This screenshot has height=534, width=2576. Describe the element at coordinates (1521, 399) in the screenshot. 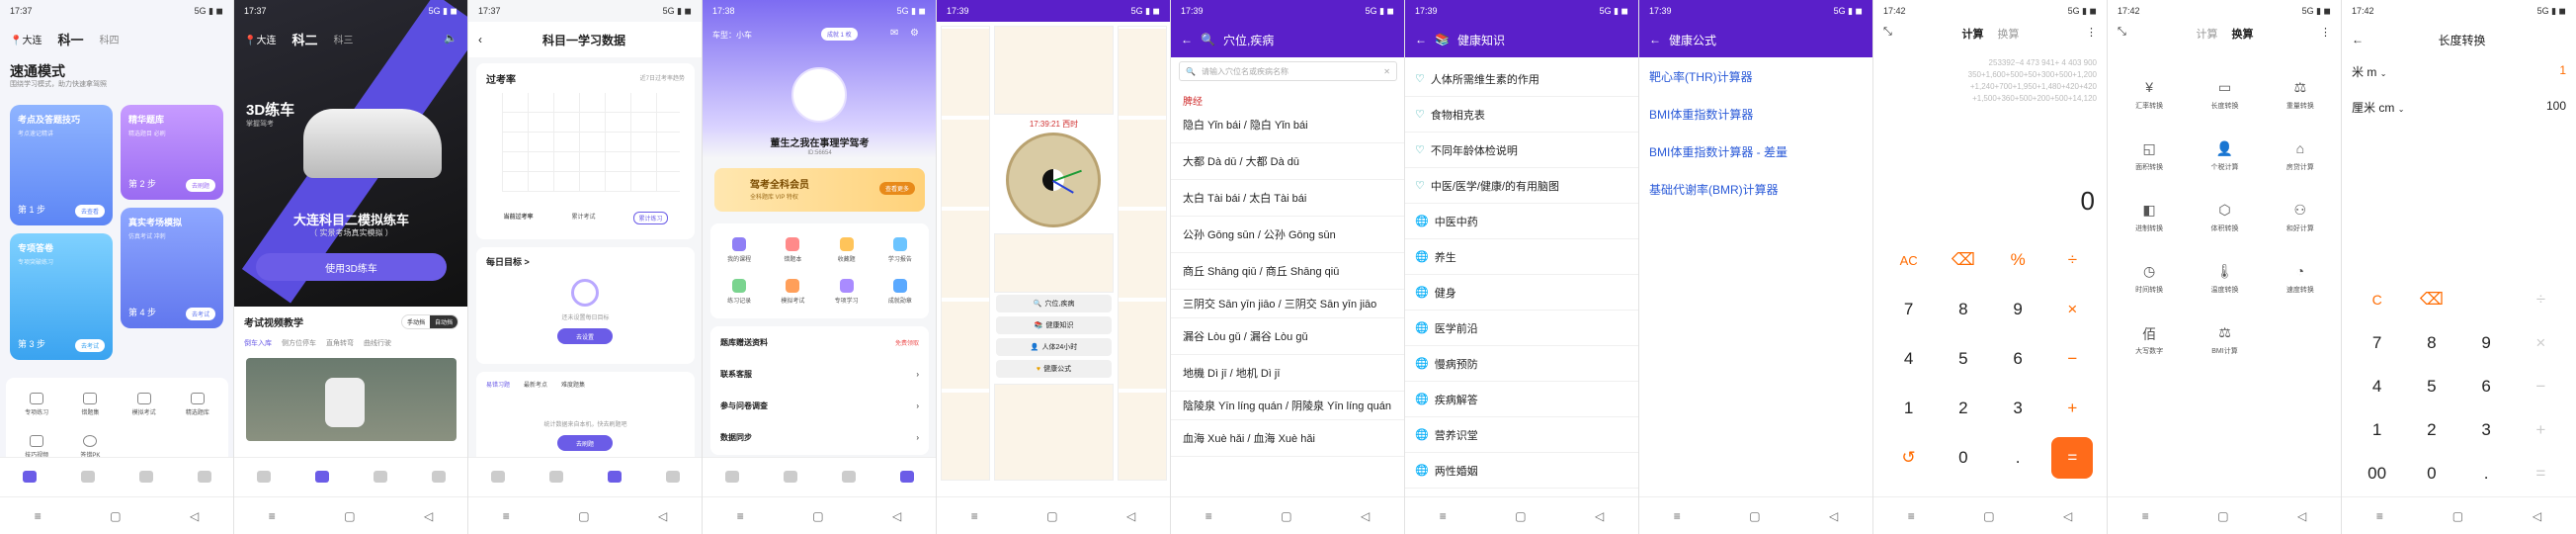

I see `list-item: 🌐 疾病解答` at that location.